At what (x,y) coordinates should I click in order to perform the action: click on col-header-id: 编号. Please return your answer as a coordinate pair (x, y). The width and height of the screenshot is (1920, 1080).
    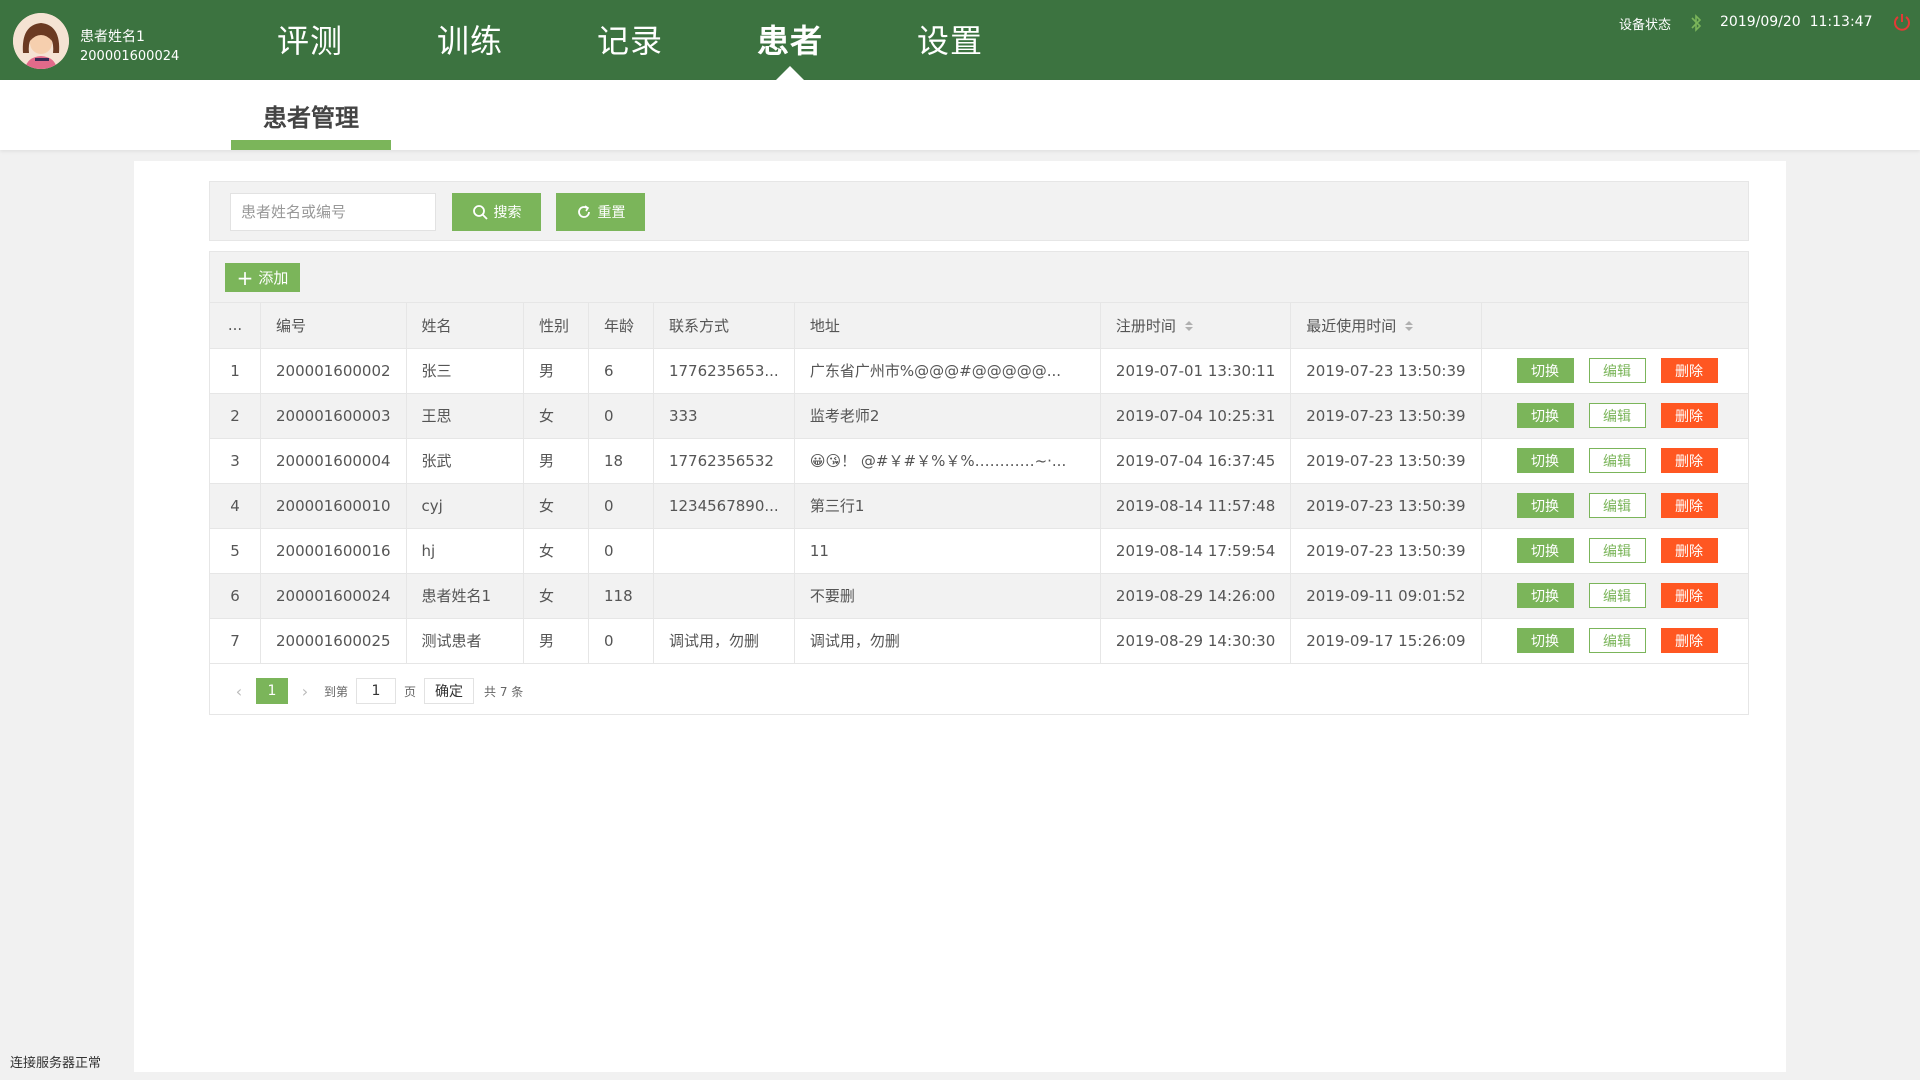
    Looking at the image, I should click on (333, 326).